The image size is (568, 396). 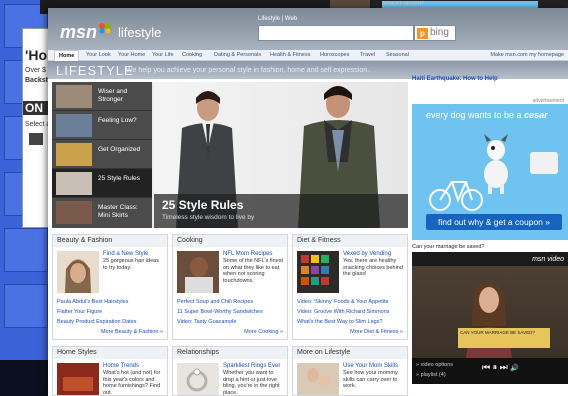 I want to click on card-link: Paula Abdul's Best Hairstyles, so click(x=97, y=302).